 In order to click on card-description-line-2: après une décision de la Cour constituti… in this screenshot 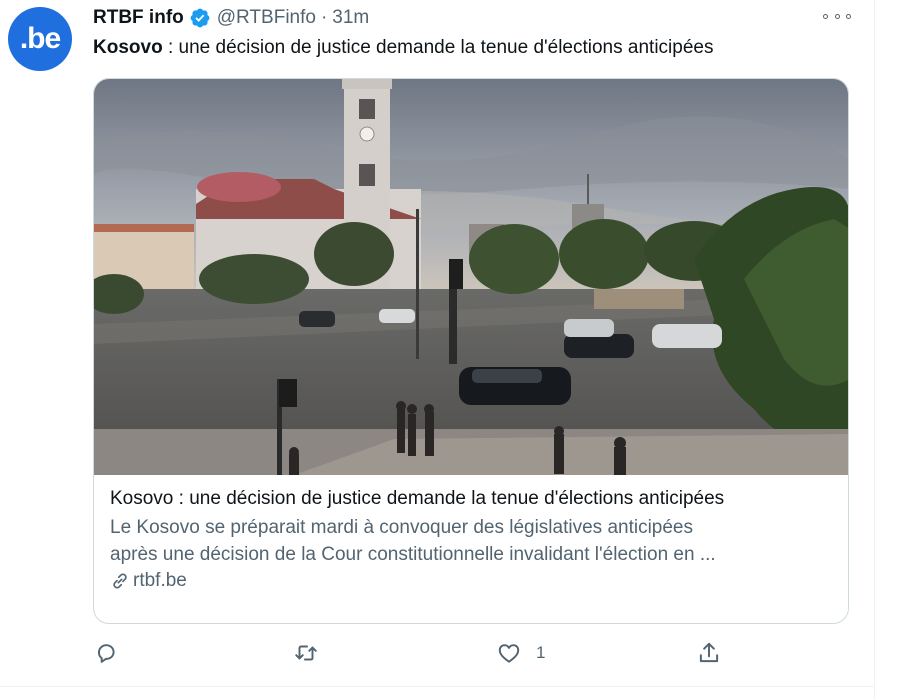, I will do `click(413, 554)`.